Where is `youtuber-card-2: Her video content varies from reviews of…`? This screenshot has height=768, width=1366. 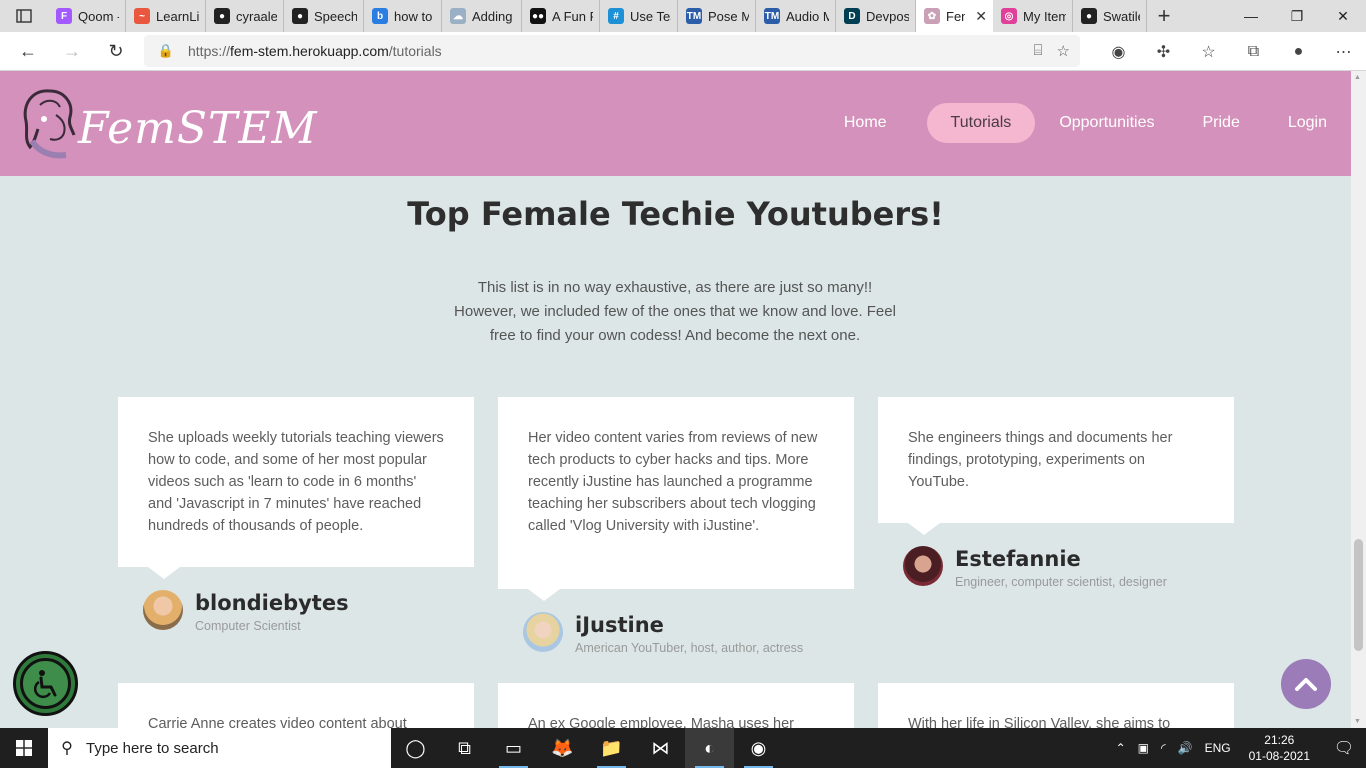 youtuber-card-2: Her video content varies from reviews of… is located at coordinates (676, 499).